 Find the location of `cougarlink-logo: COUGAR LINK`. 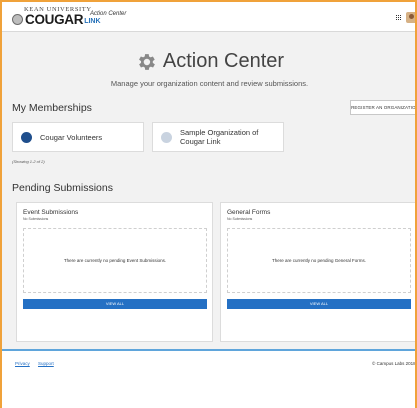

cougarlink-logo: COUGAR LINK is located at coordinates (56, 19).